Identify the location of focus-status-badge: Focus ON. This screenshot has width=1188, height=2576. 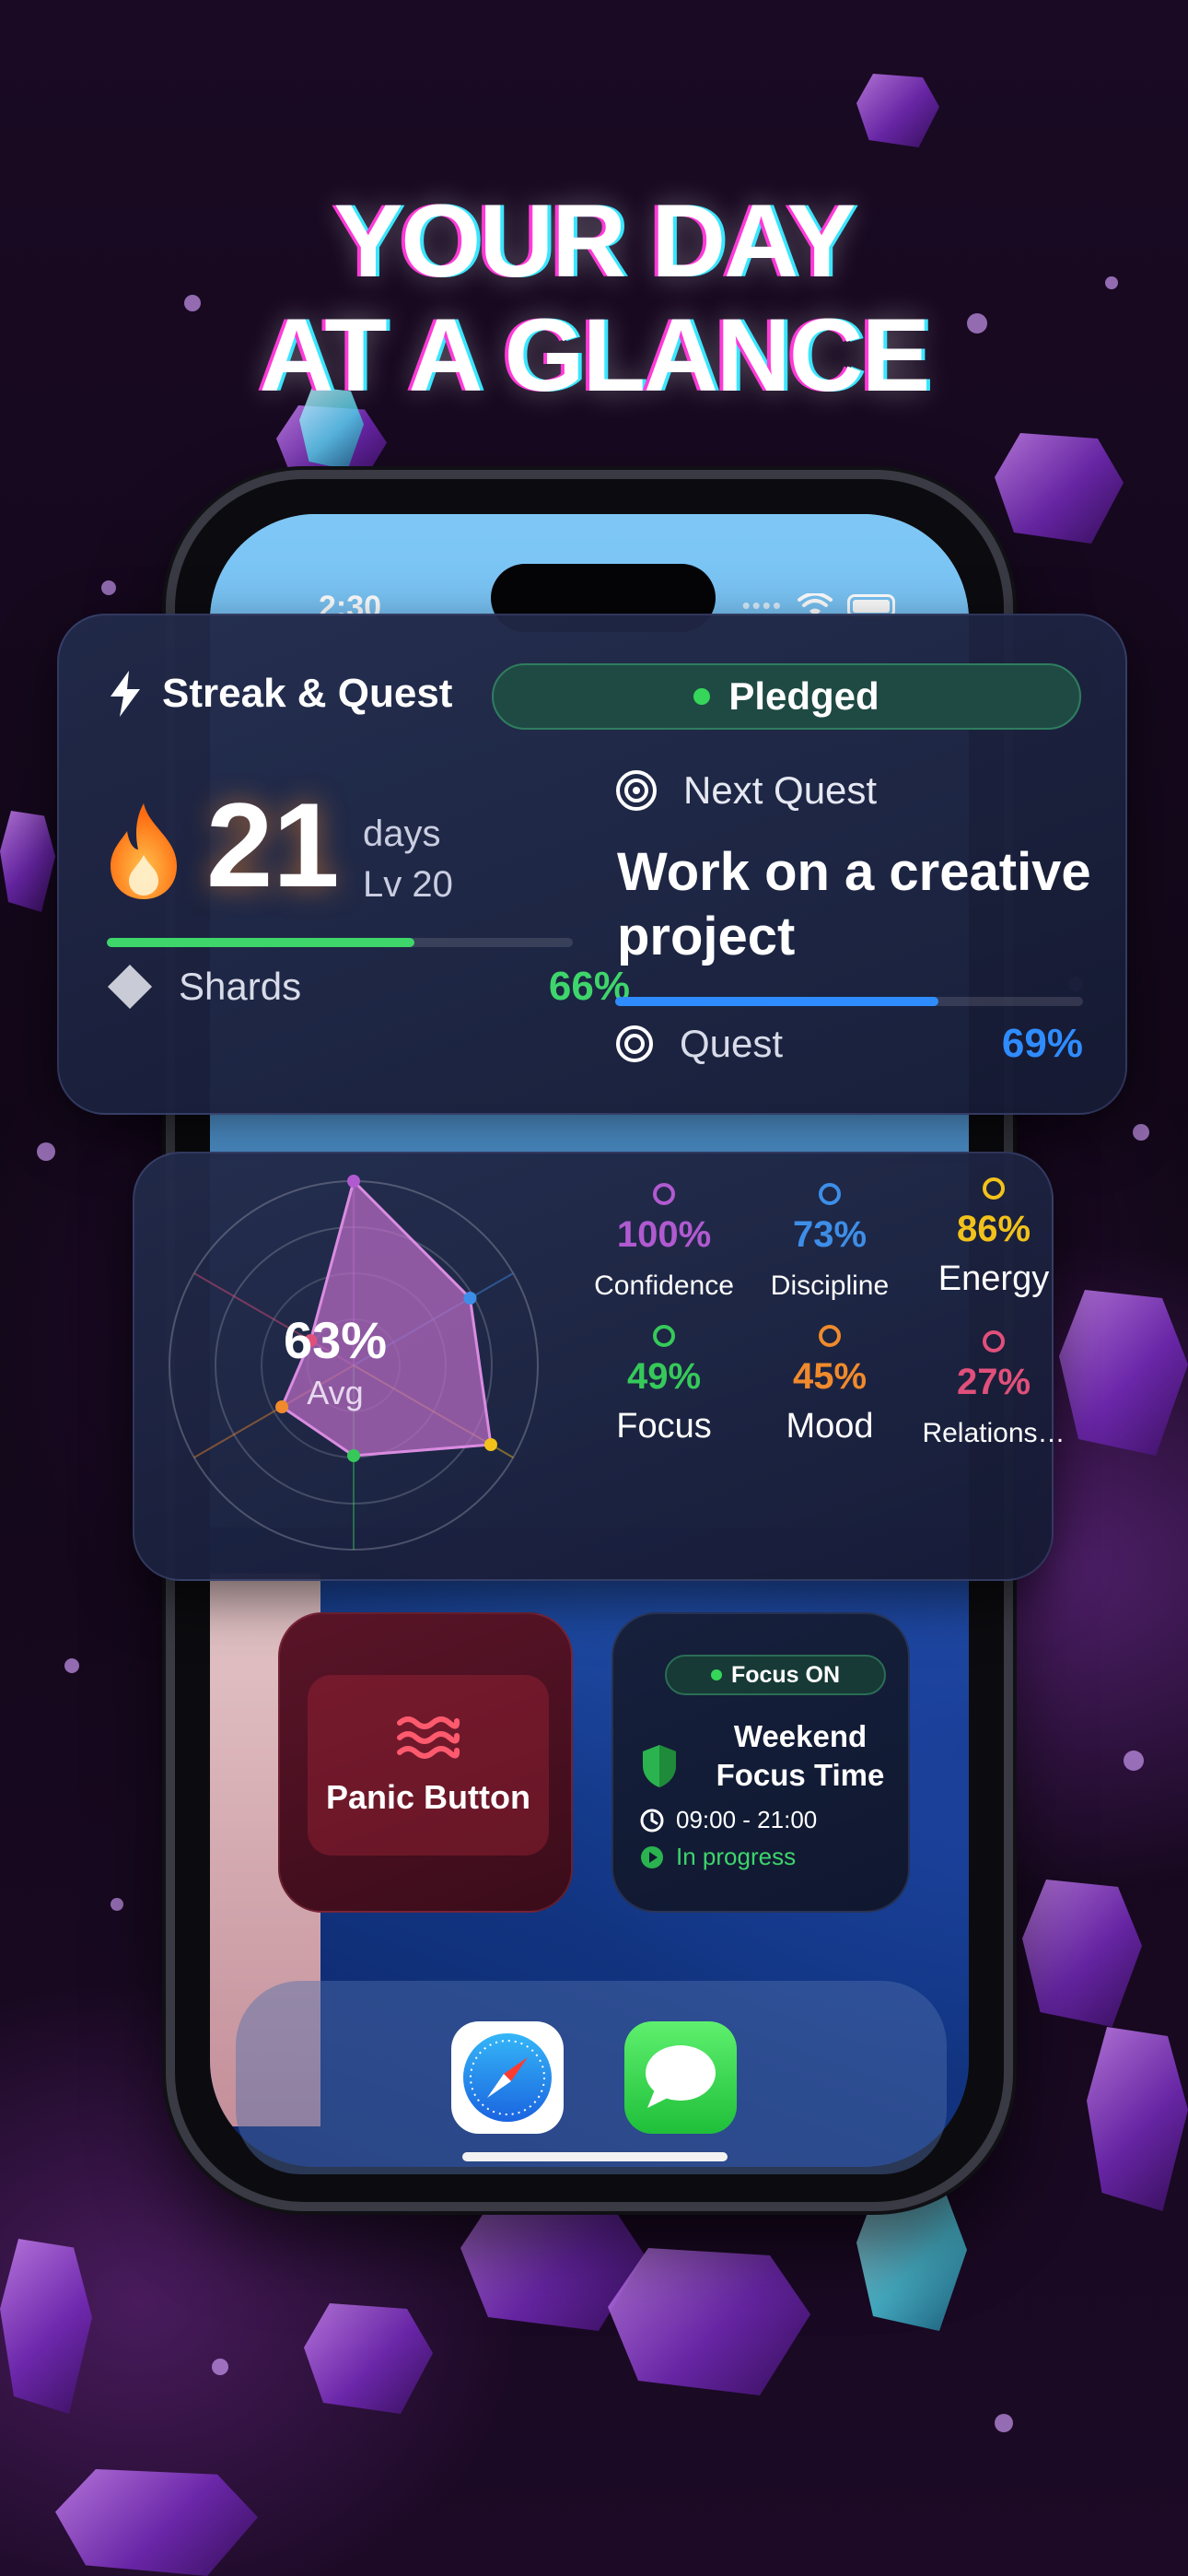
(775, 1675).